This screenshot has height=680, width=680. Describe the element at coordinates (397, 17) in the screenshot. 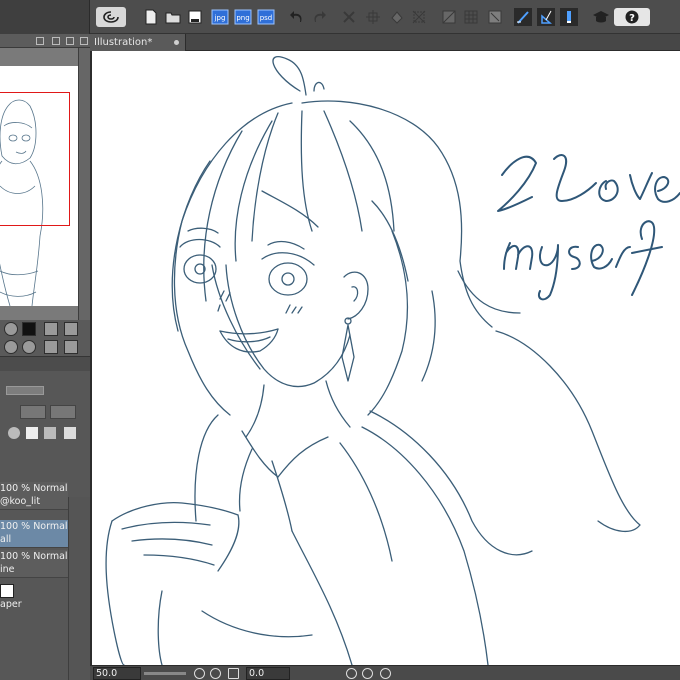

I see `fill-icon` at that location.